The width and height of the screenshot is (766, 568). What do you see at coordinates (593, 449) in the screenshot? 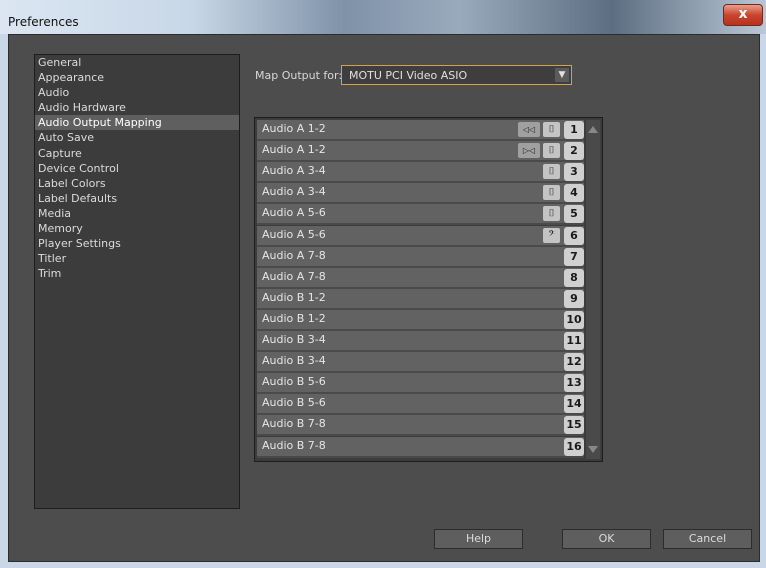
I see `scroll-down-icon` at bounding box center [593, 449].